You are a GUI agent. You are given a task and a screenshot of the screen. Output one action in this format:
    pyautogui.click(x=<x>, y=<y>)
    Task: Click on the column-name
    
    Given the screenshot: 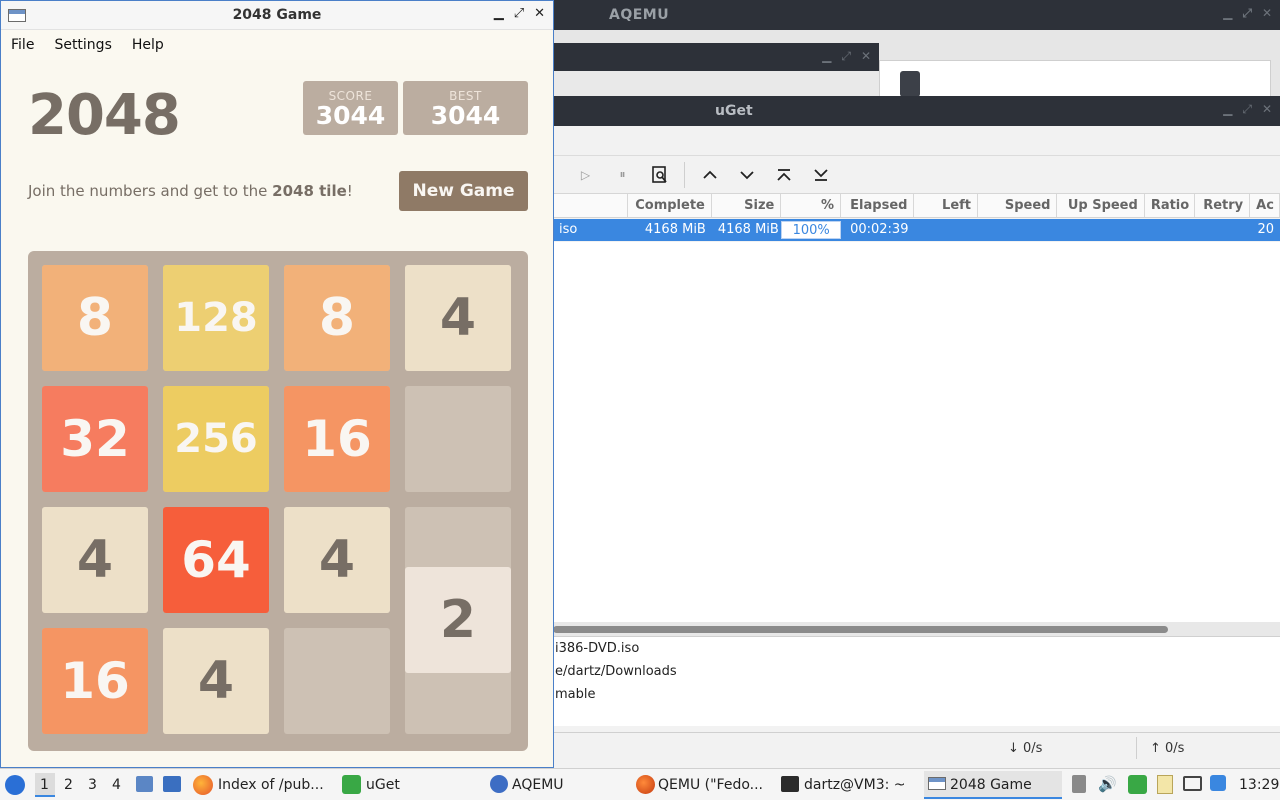 What is the action you would take?
    pyautogui.click(x=591, y=205)
    